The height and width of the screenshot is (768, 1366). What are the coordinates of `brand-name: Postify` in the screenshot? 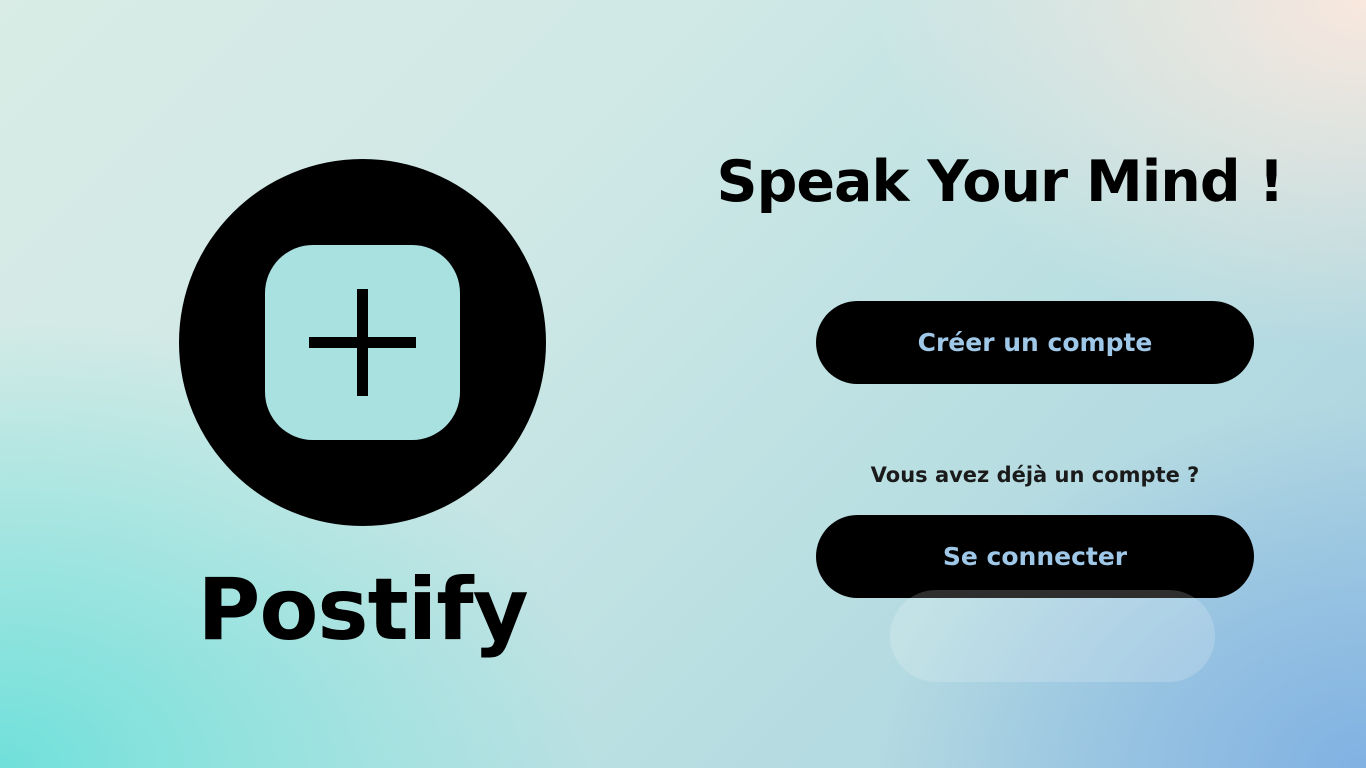 It's located at (362, 610).